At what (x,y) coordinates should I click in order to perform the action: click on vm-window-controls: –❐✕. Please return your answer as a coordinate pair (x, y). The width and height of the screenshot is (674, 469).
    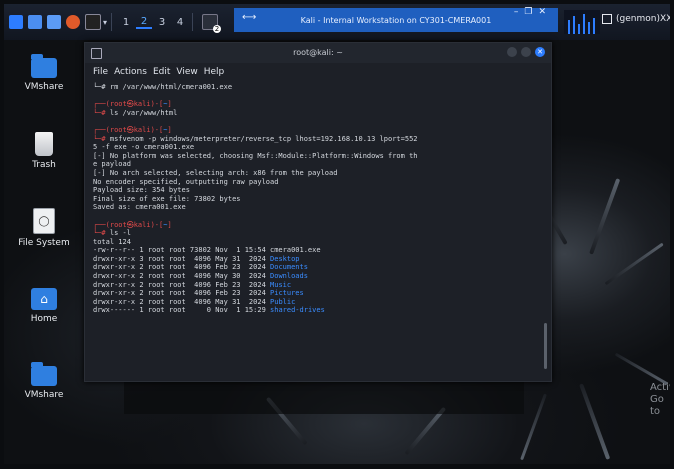
    Looking at the image, I should click on (533, 12).